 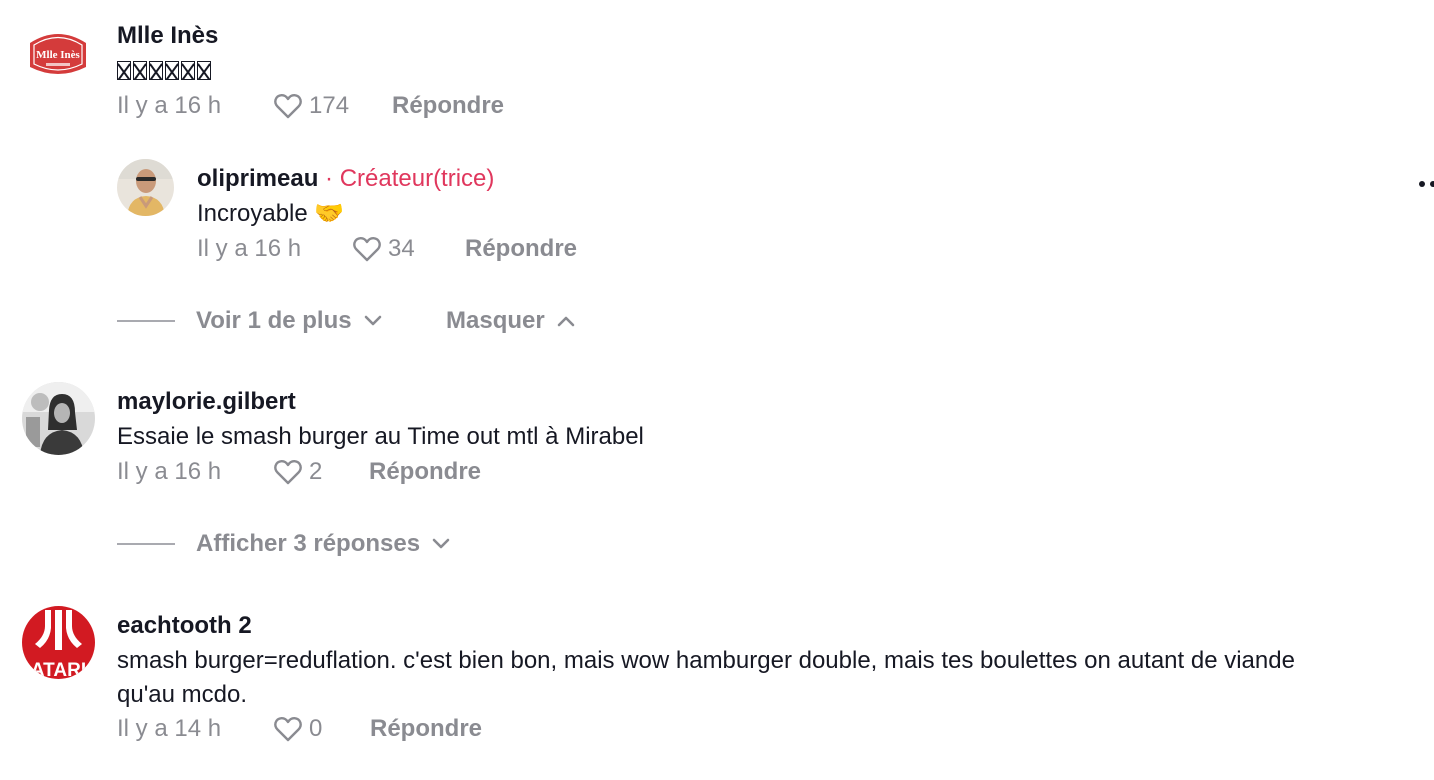 What do you see at coordinates (58, 669) in the screenshot?
I see `svg-text: ATARI` at bounding box center [58, 669].